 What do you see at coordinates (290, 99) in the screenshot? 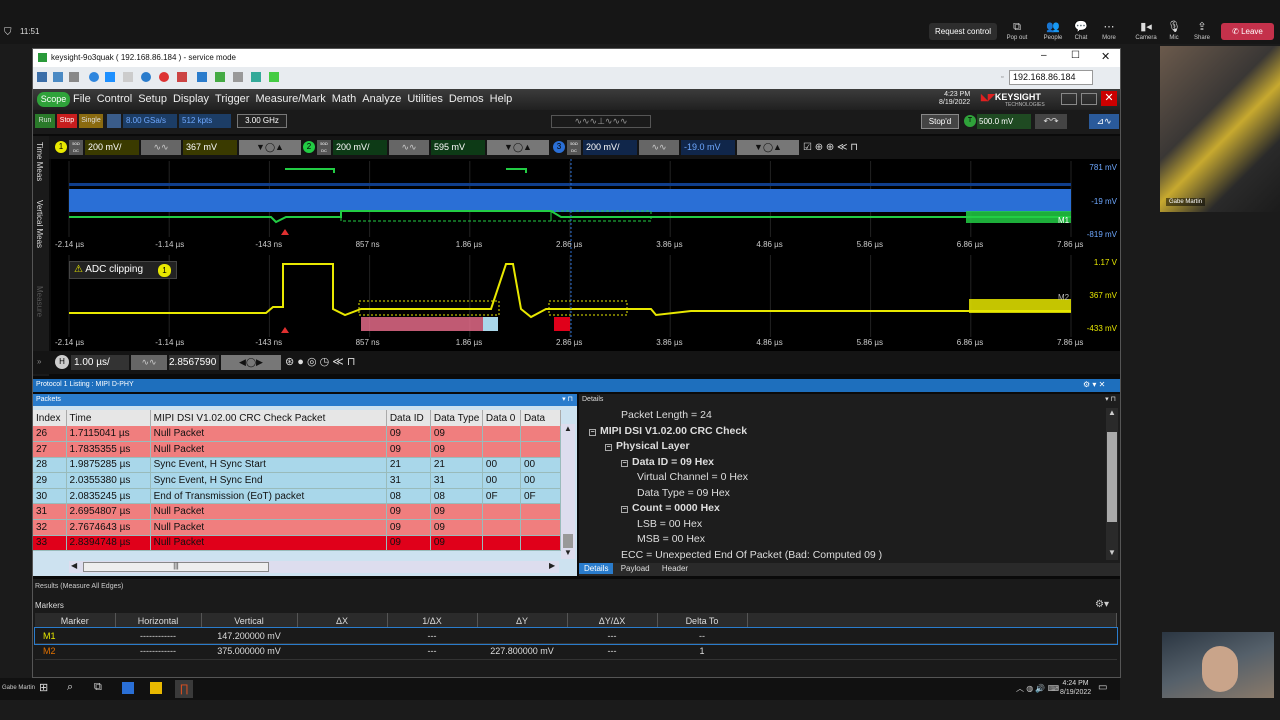
I see `menu-item-measuremark: Measure/Mark` at bounding box center [290, 99].